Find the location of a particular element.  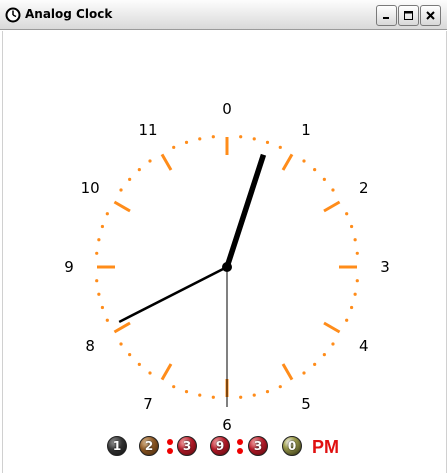

clock-hub is located at coordinates (227, 267).